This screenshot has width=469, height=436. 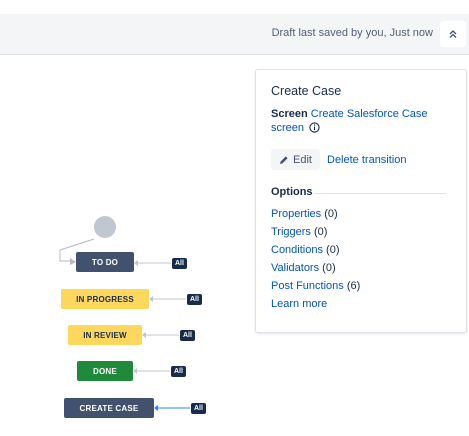 What do you see at coordinates (367, 160) in the screenshot?
I see `delete-transition-link: Delete transition` at bounding box center [367, 160].